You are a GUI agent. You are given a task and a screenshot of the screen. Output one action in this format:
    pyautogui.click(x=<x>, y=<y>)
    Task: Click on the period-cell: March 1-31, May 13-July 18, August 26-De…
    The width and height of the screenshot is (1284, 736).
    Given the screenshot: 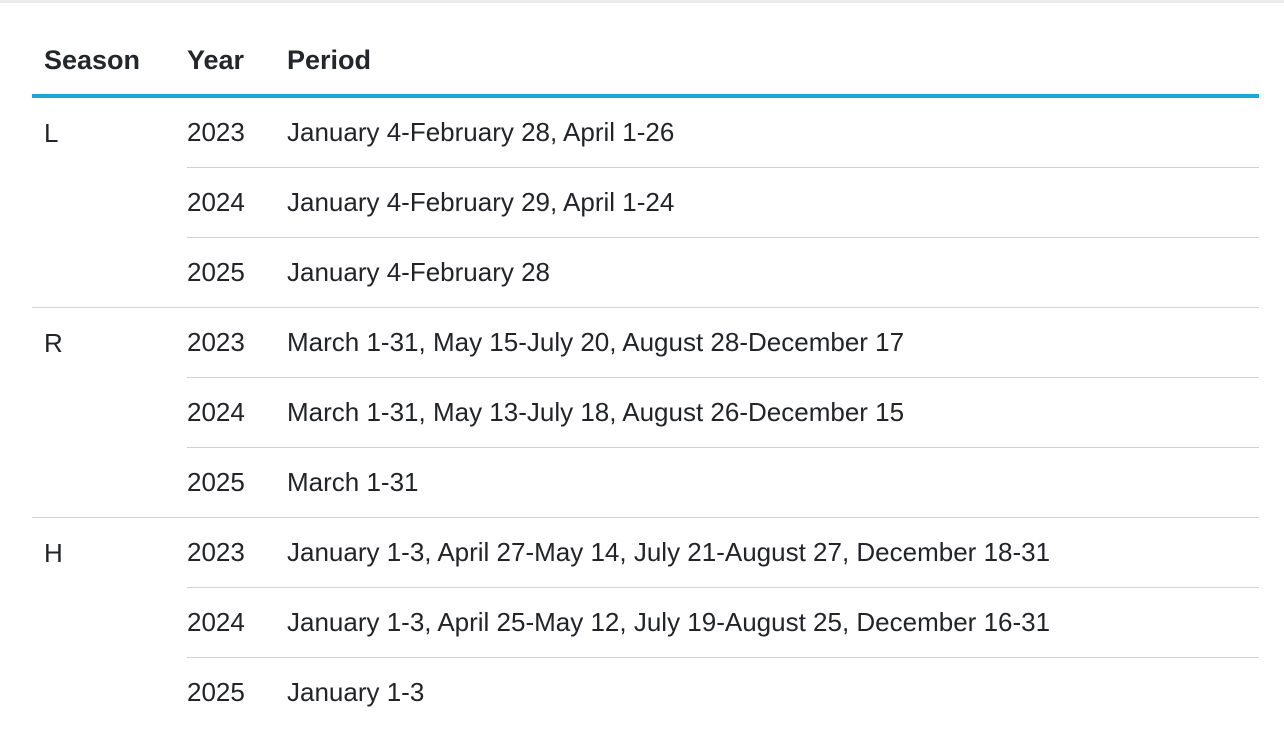 What is the action you would take?
    pyautogui.click(x=773, y=412)
    